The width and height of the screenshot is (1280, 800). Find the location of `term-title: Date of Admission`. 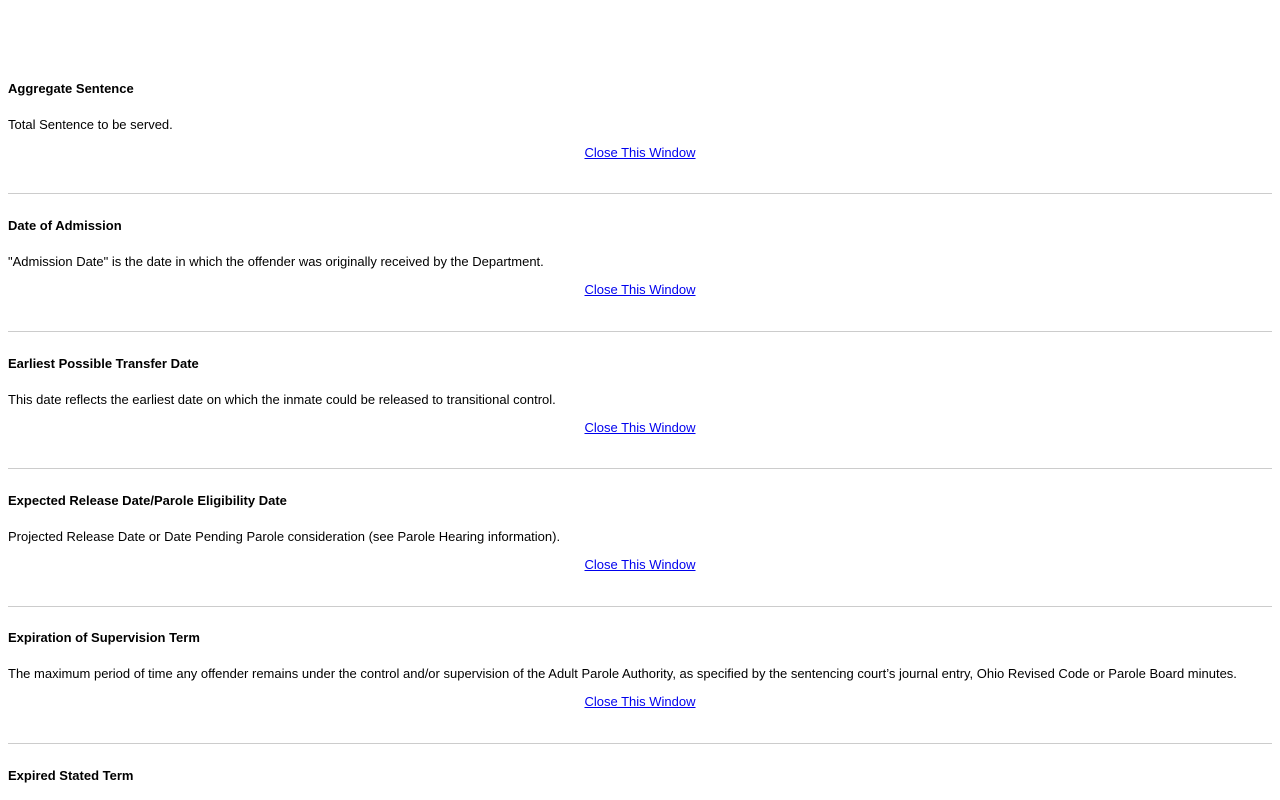

term-title: Date of Admission is located at coordinates (65, 225).